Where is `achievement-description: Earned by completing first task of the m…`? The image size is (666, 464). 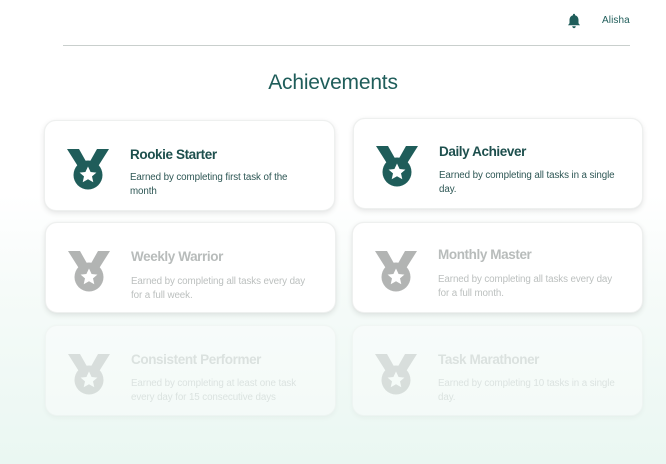
achievement-description: Earned by completing first task of the m… is located at coordinates (209, 184).